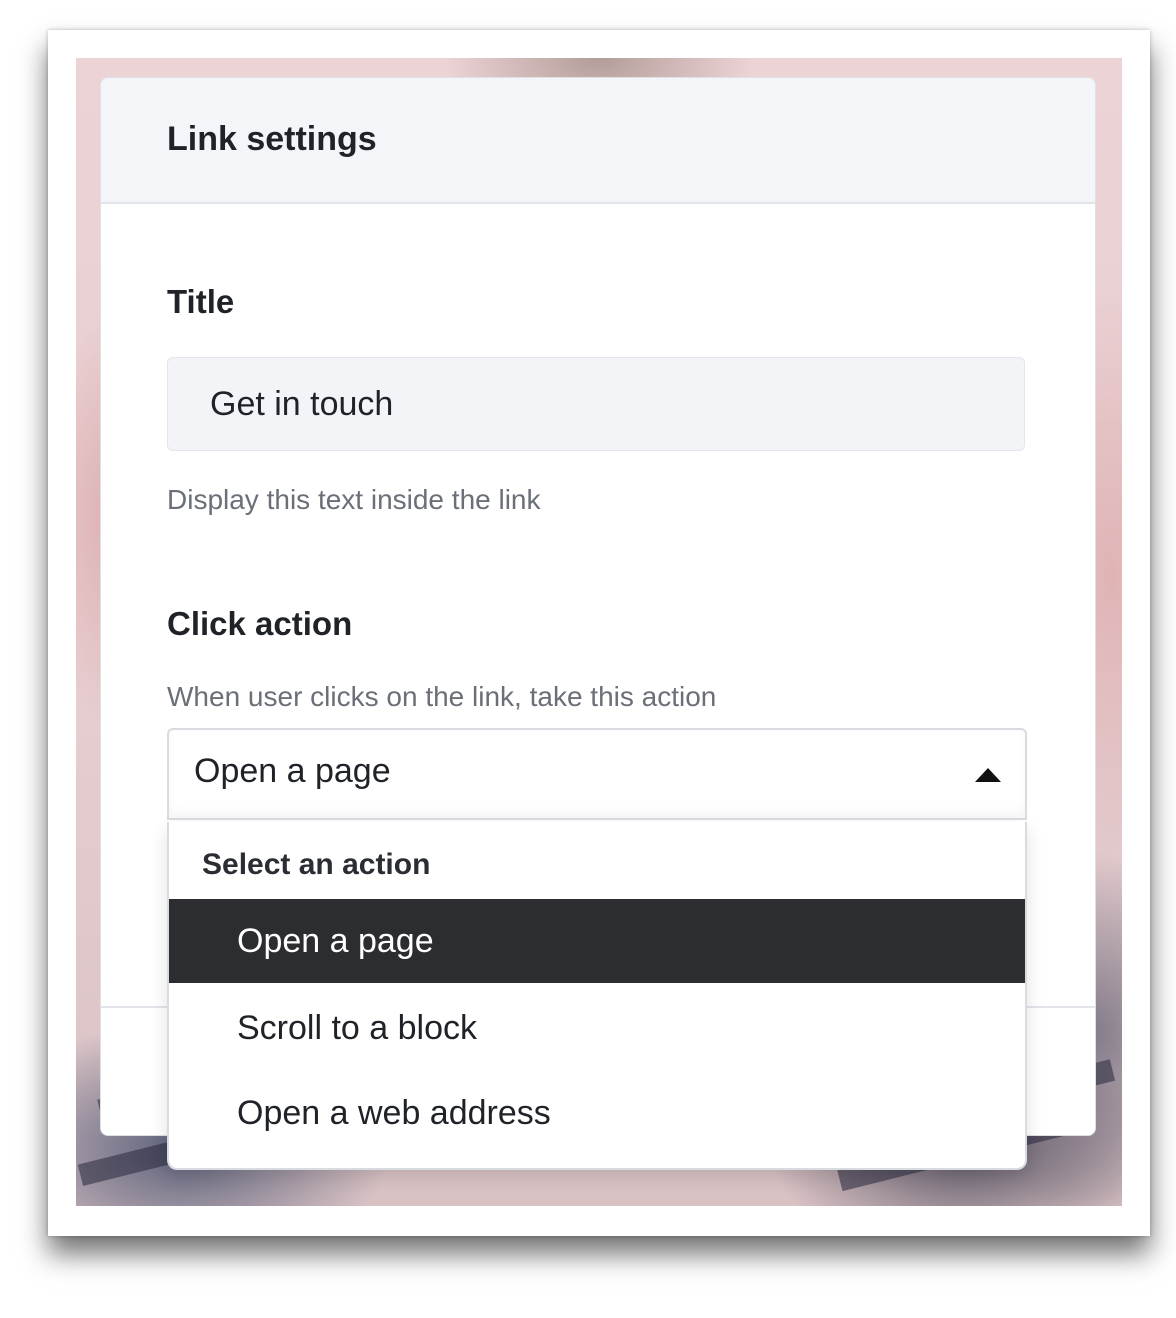 This screenshot has width=1176, height=1318. I want to click on click-action-label: Click action, so click(260, 623).